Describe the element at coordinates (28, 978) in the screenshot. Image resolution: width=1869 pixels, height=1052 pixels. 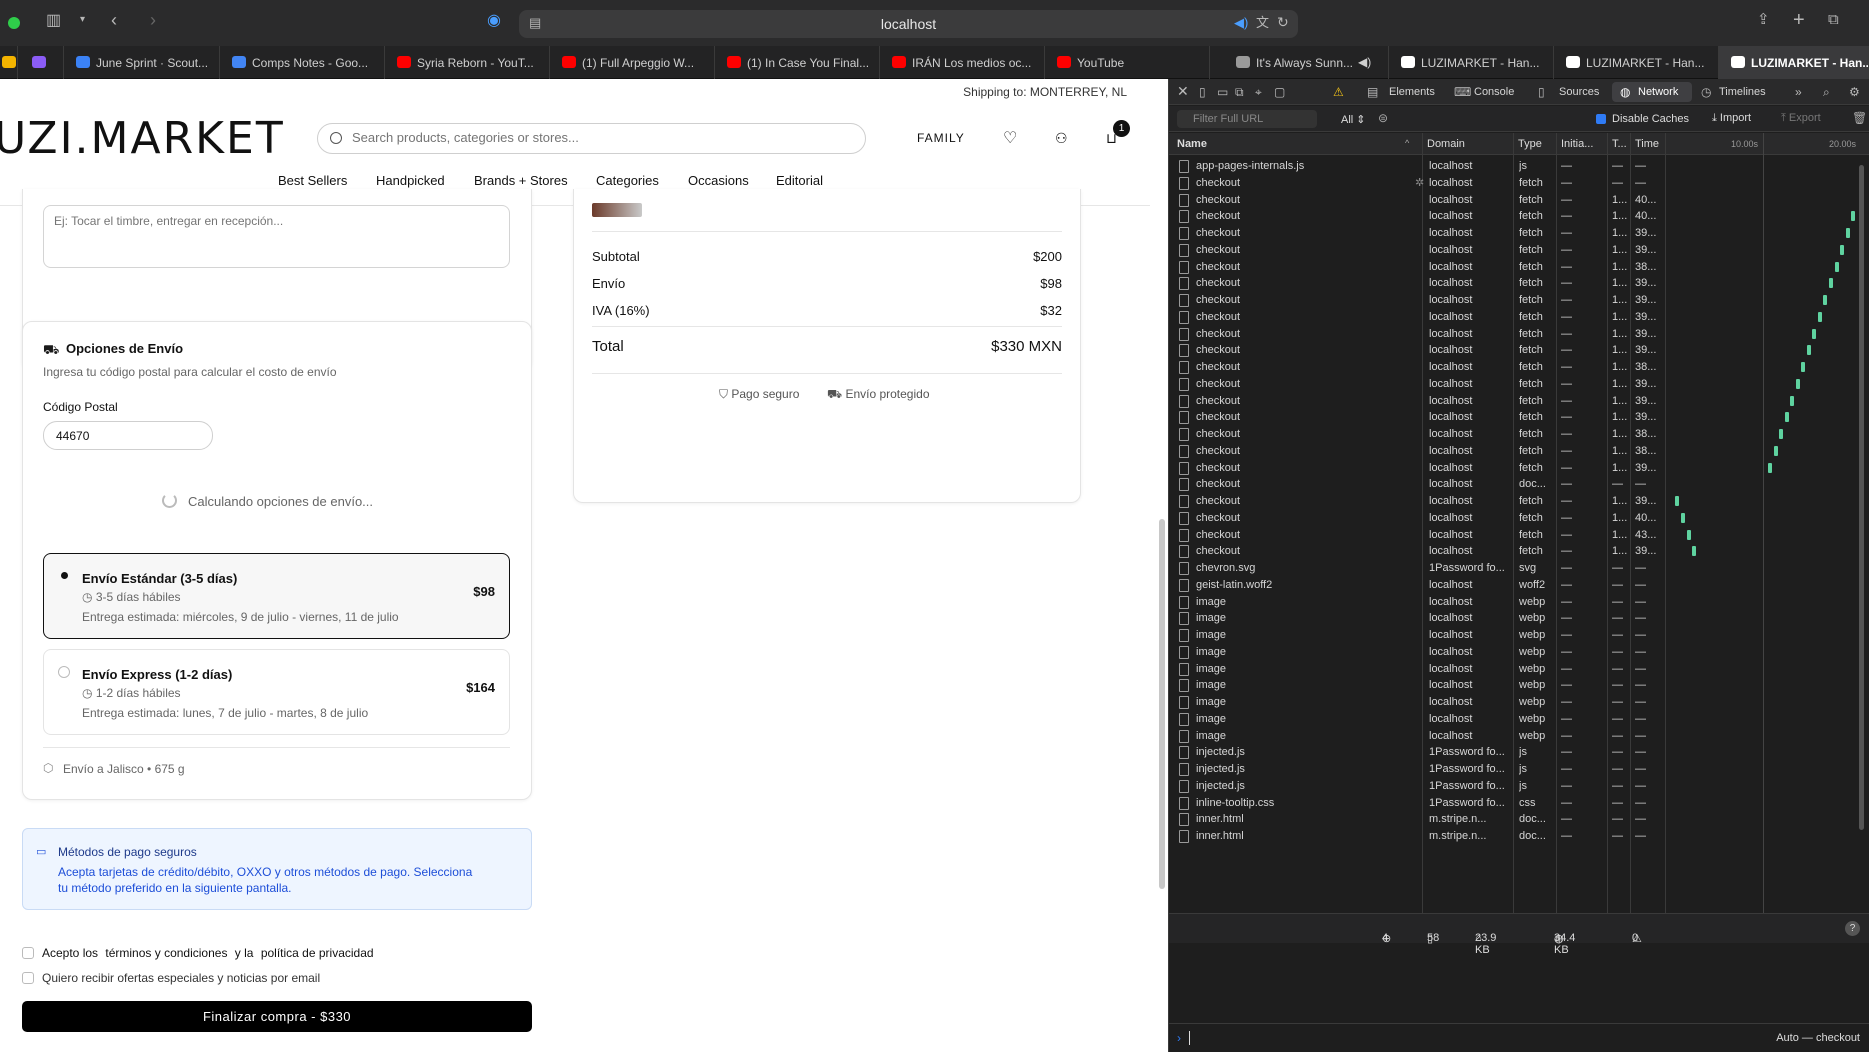
I see `offers-checkbox` at that location.